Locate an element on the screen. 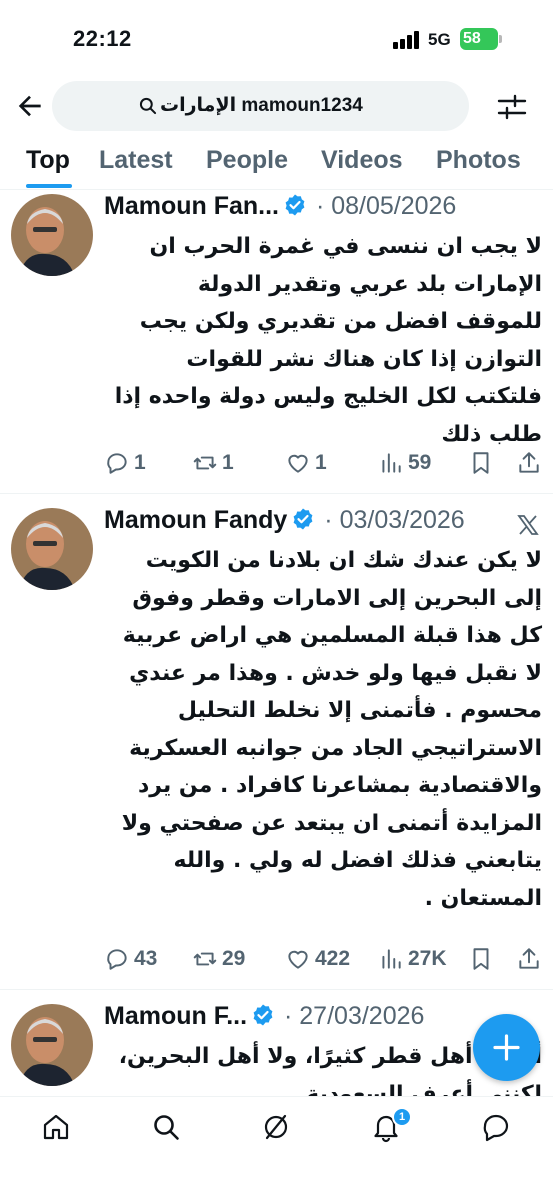 This screenshot has height=1200, width=553. arrow-left-icon is located at coordinates (29, 106).